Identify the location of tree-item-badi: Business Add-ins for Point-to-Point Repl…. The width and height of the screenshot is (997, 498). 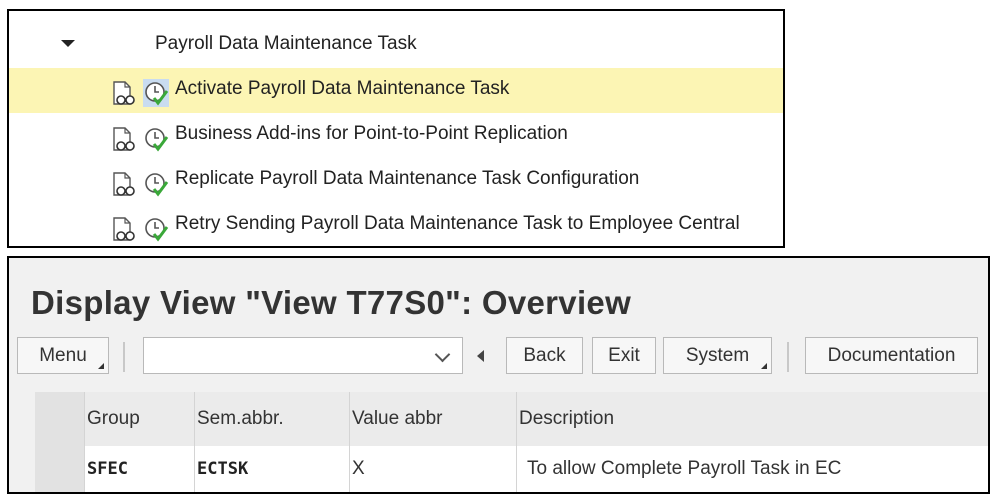
(396, 135).